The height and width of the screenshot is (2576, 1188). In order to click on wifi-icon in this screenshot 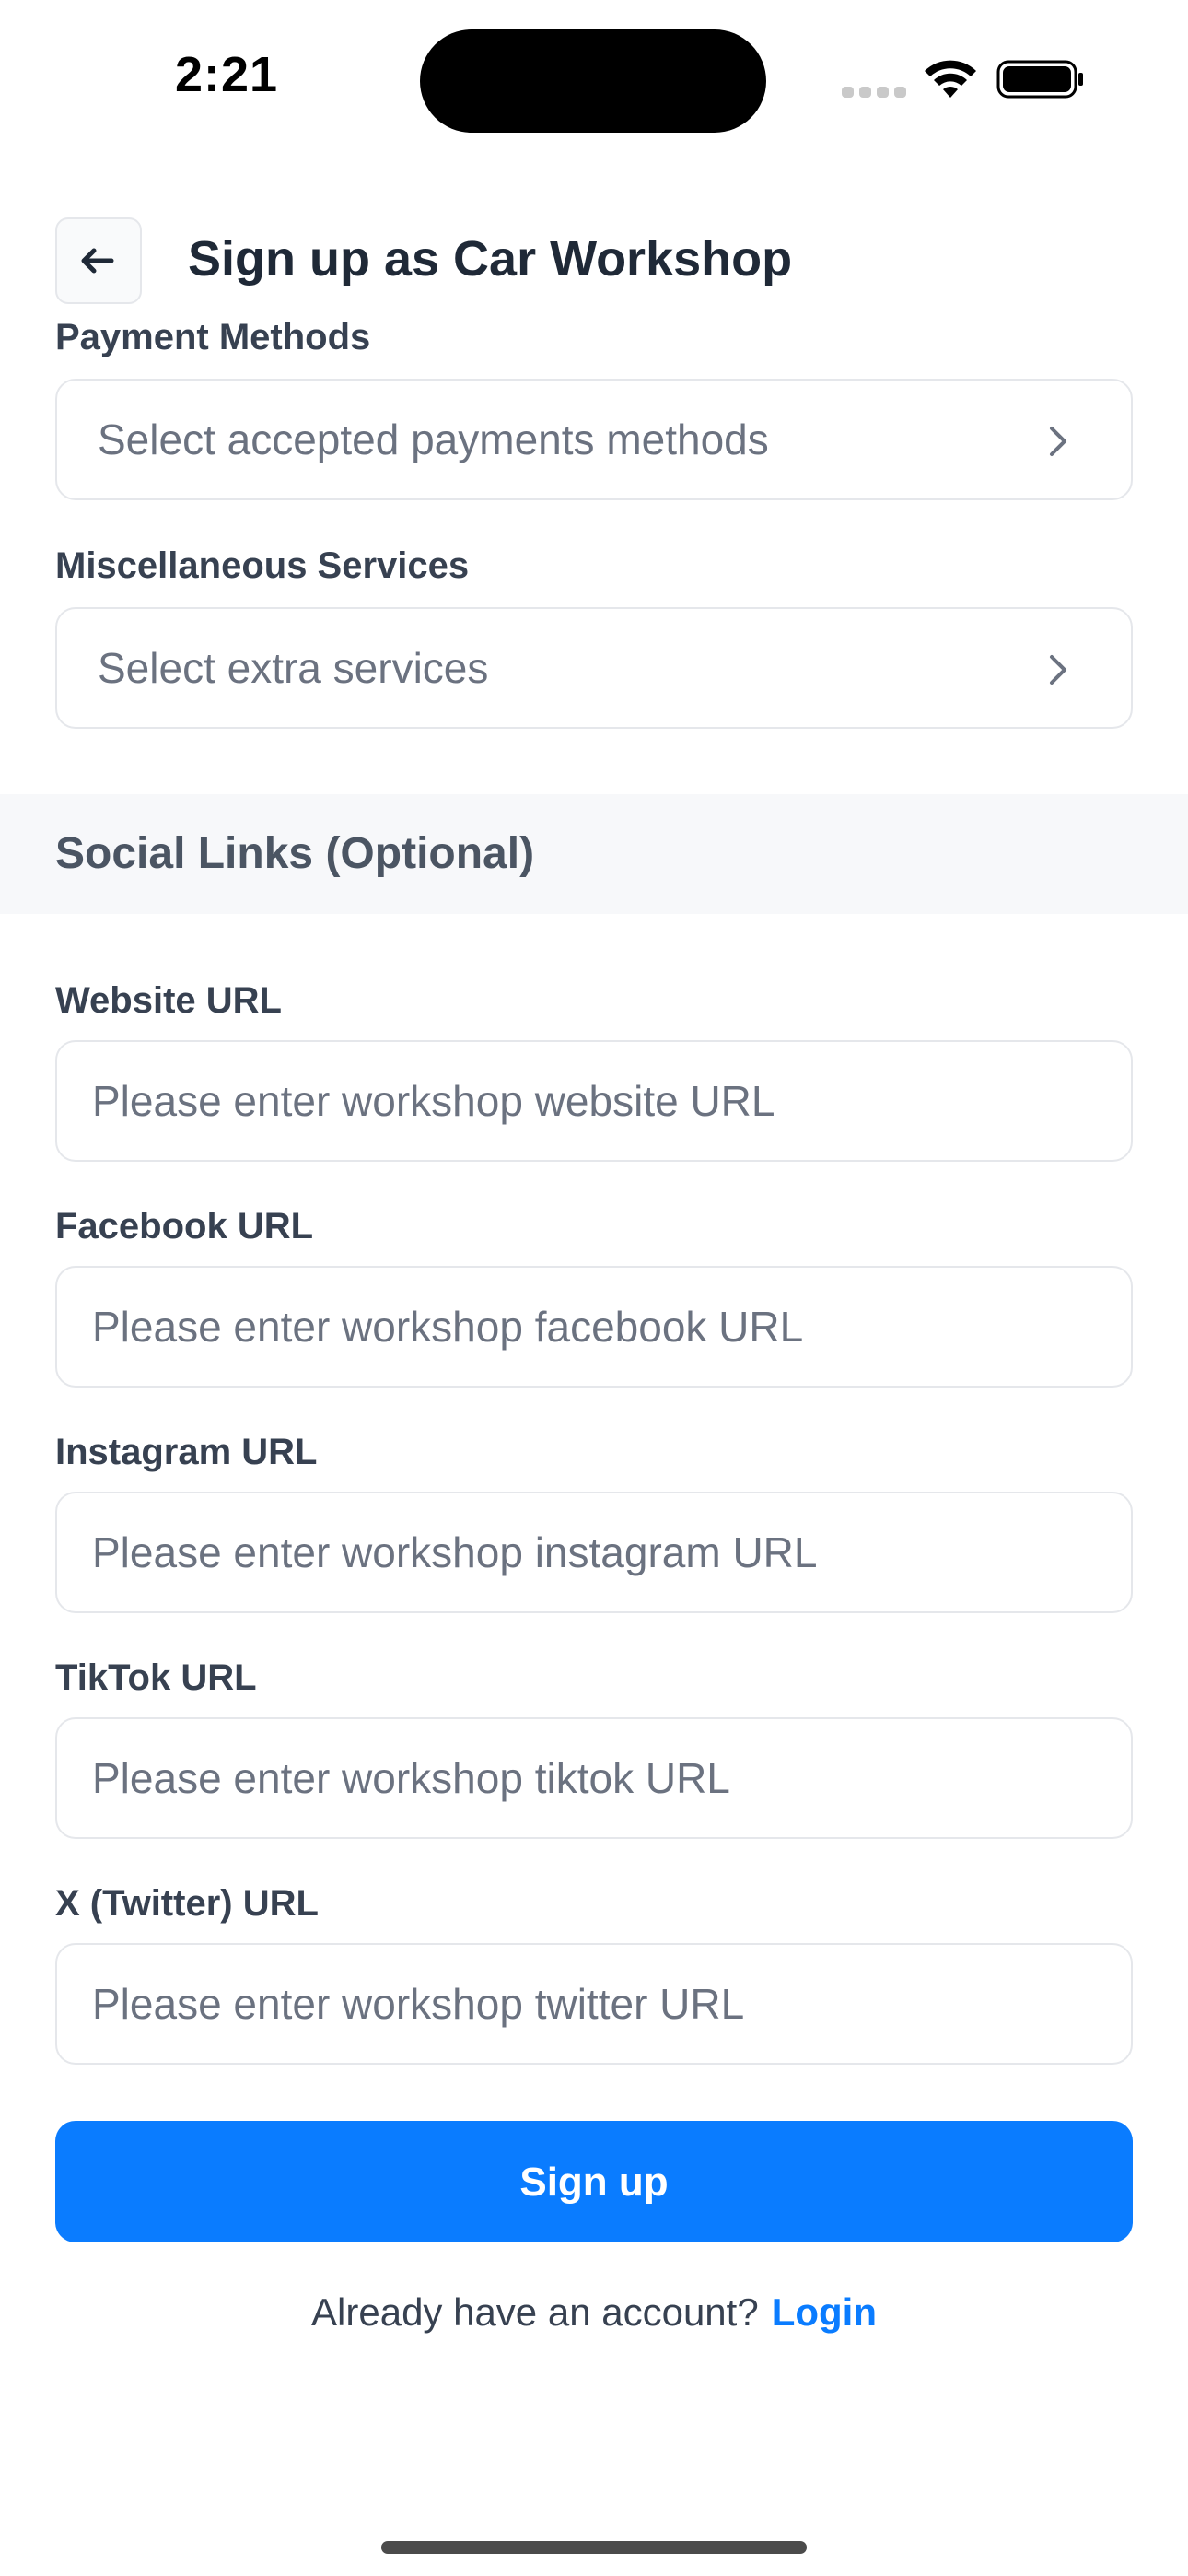, I will do `click(951, 79)`.